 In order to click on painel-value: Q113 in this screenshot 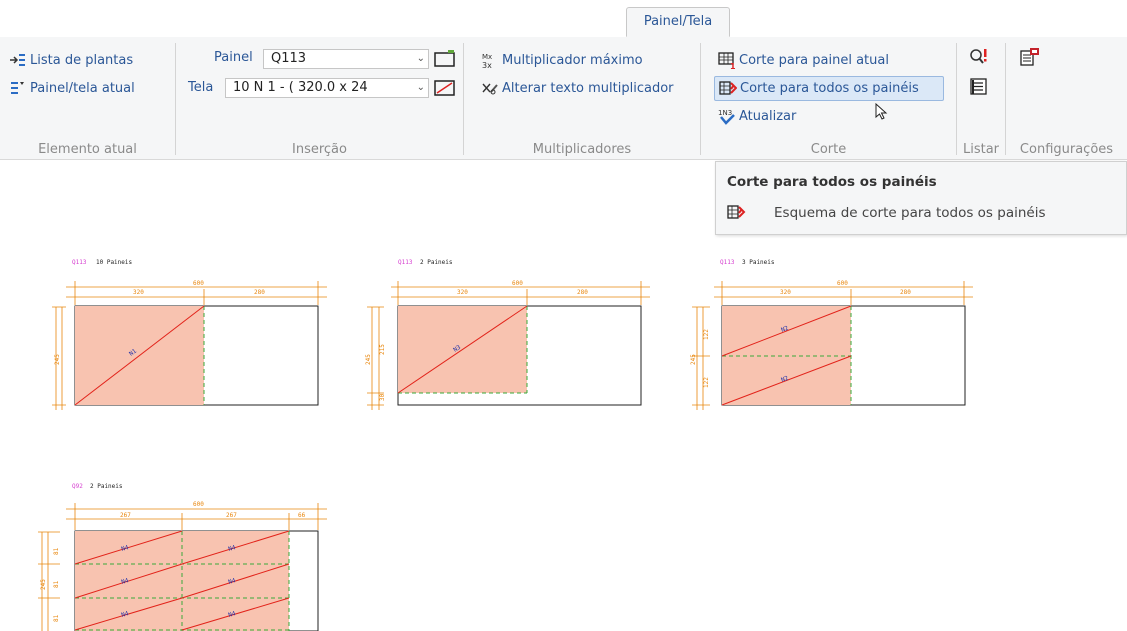, I will do `click(289, 58)`.